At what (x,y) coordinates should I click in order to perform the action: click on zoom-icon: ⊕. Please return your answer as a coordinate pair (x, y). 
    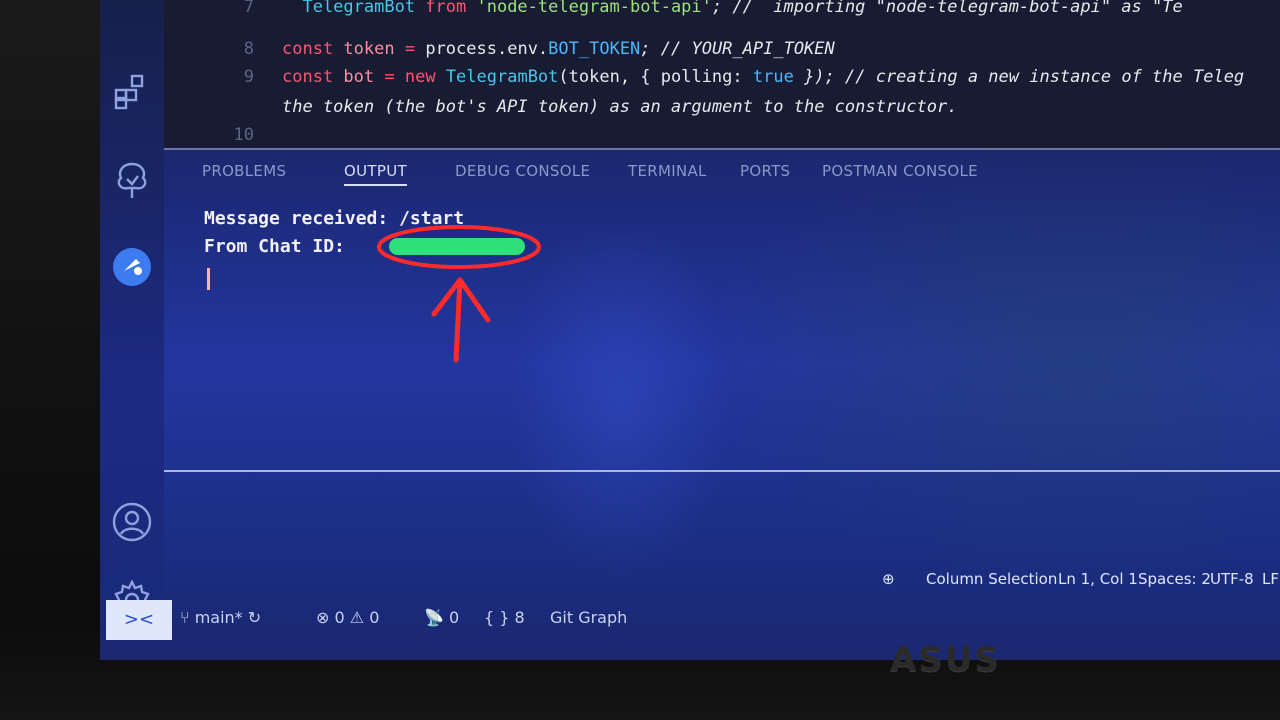
    Looking at the image, I should click on (888, 579).